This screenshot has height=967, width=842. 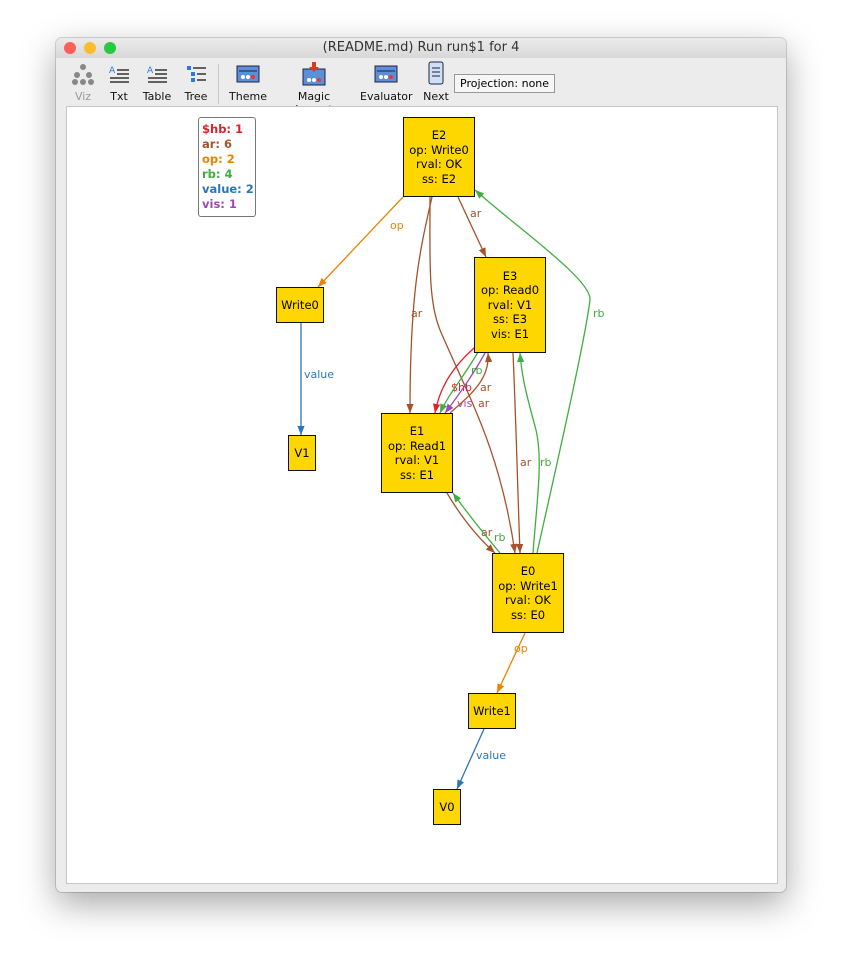 What do you see at coordinates (219, 204) in the screenshot?
I see `legend-item: vis: 1` at bounding box center [219, 204].